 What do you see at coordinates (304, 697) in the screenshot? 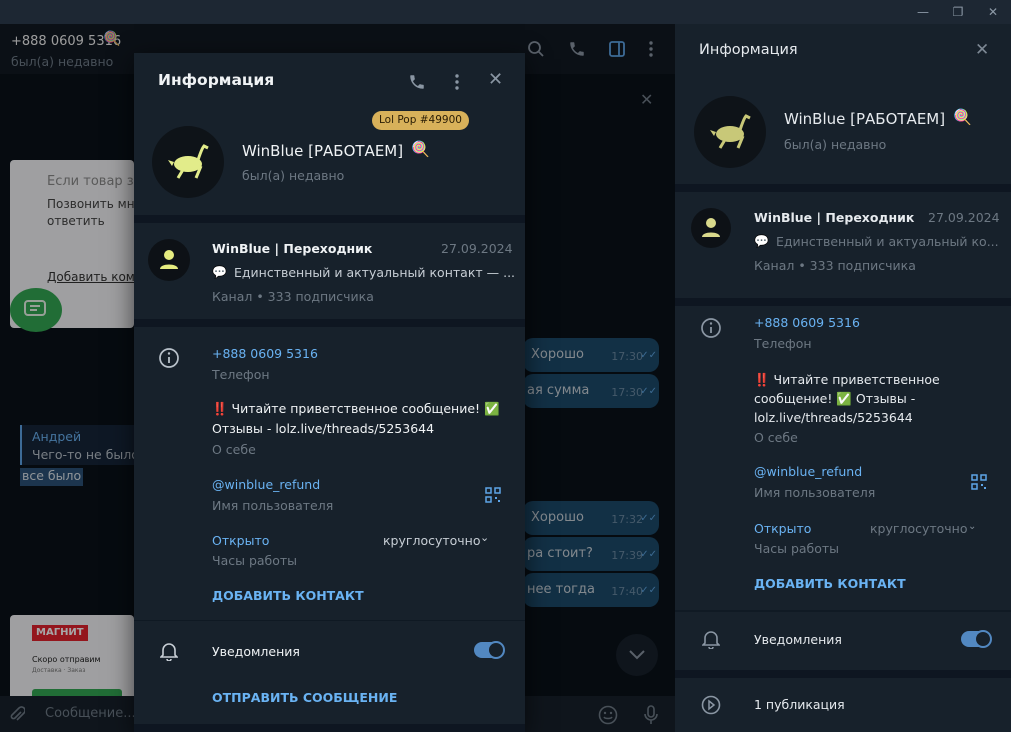
I see `send-message-button: ОТПРАВИТЬ СООБЩЕНИЕ` at bounding box center [304, 697].